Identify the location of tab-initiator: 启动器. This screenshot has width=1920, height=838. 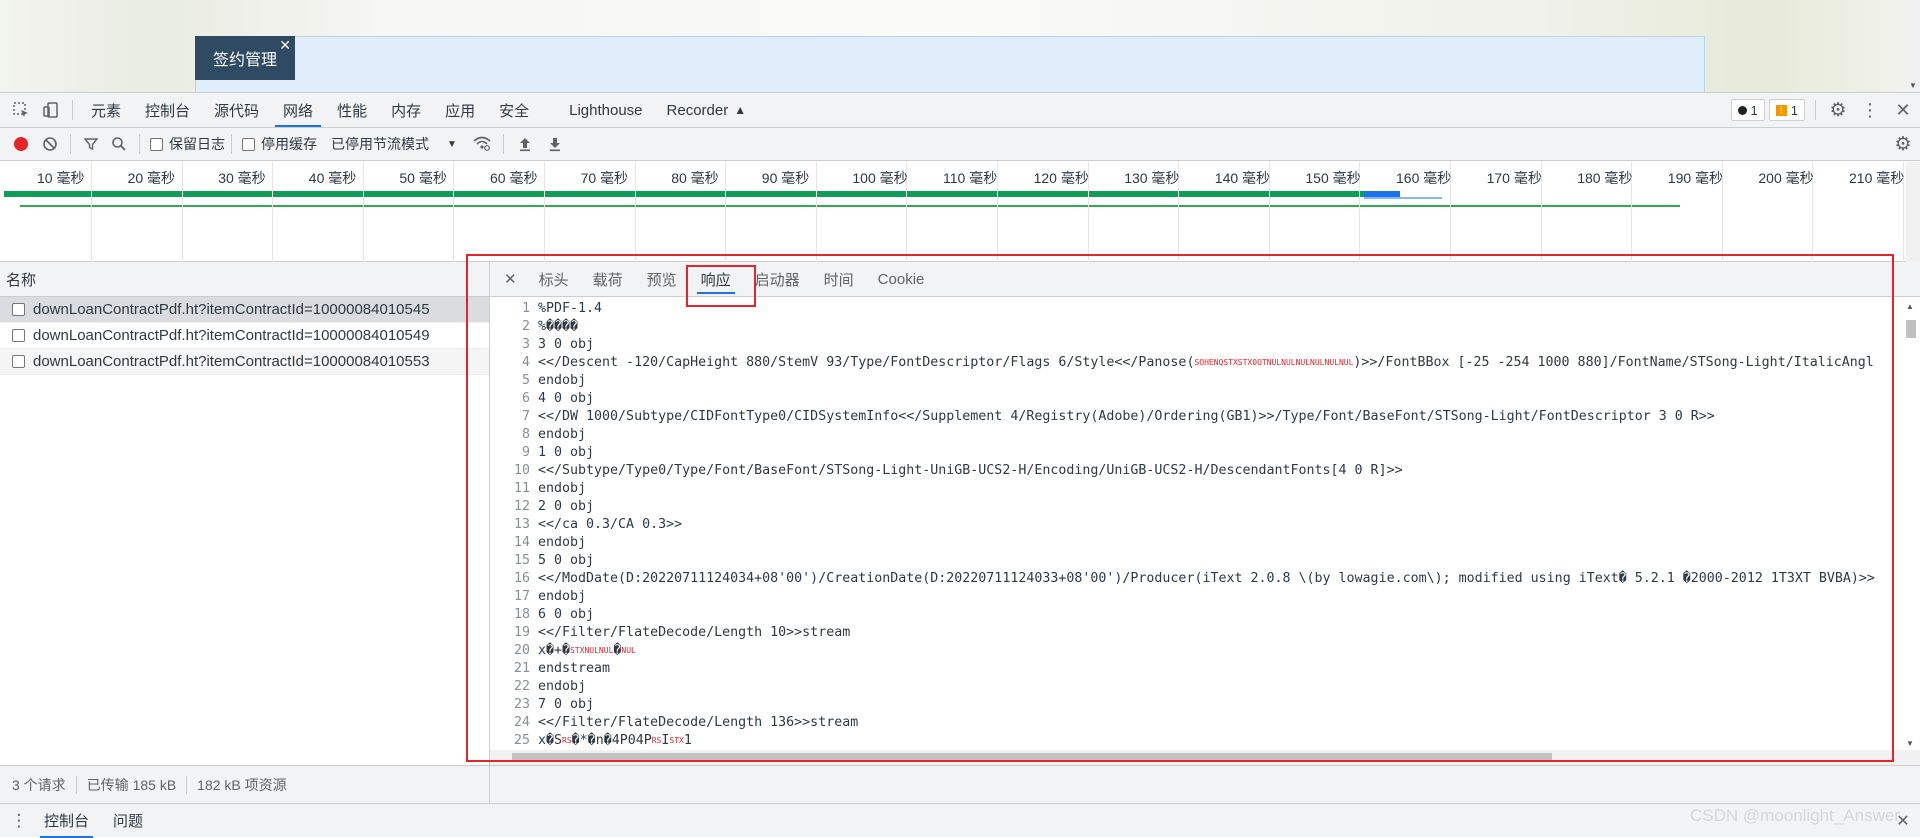
(777, 279).